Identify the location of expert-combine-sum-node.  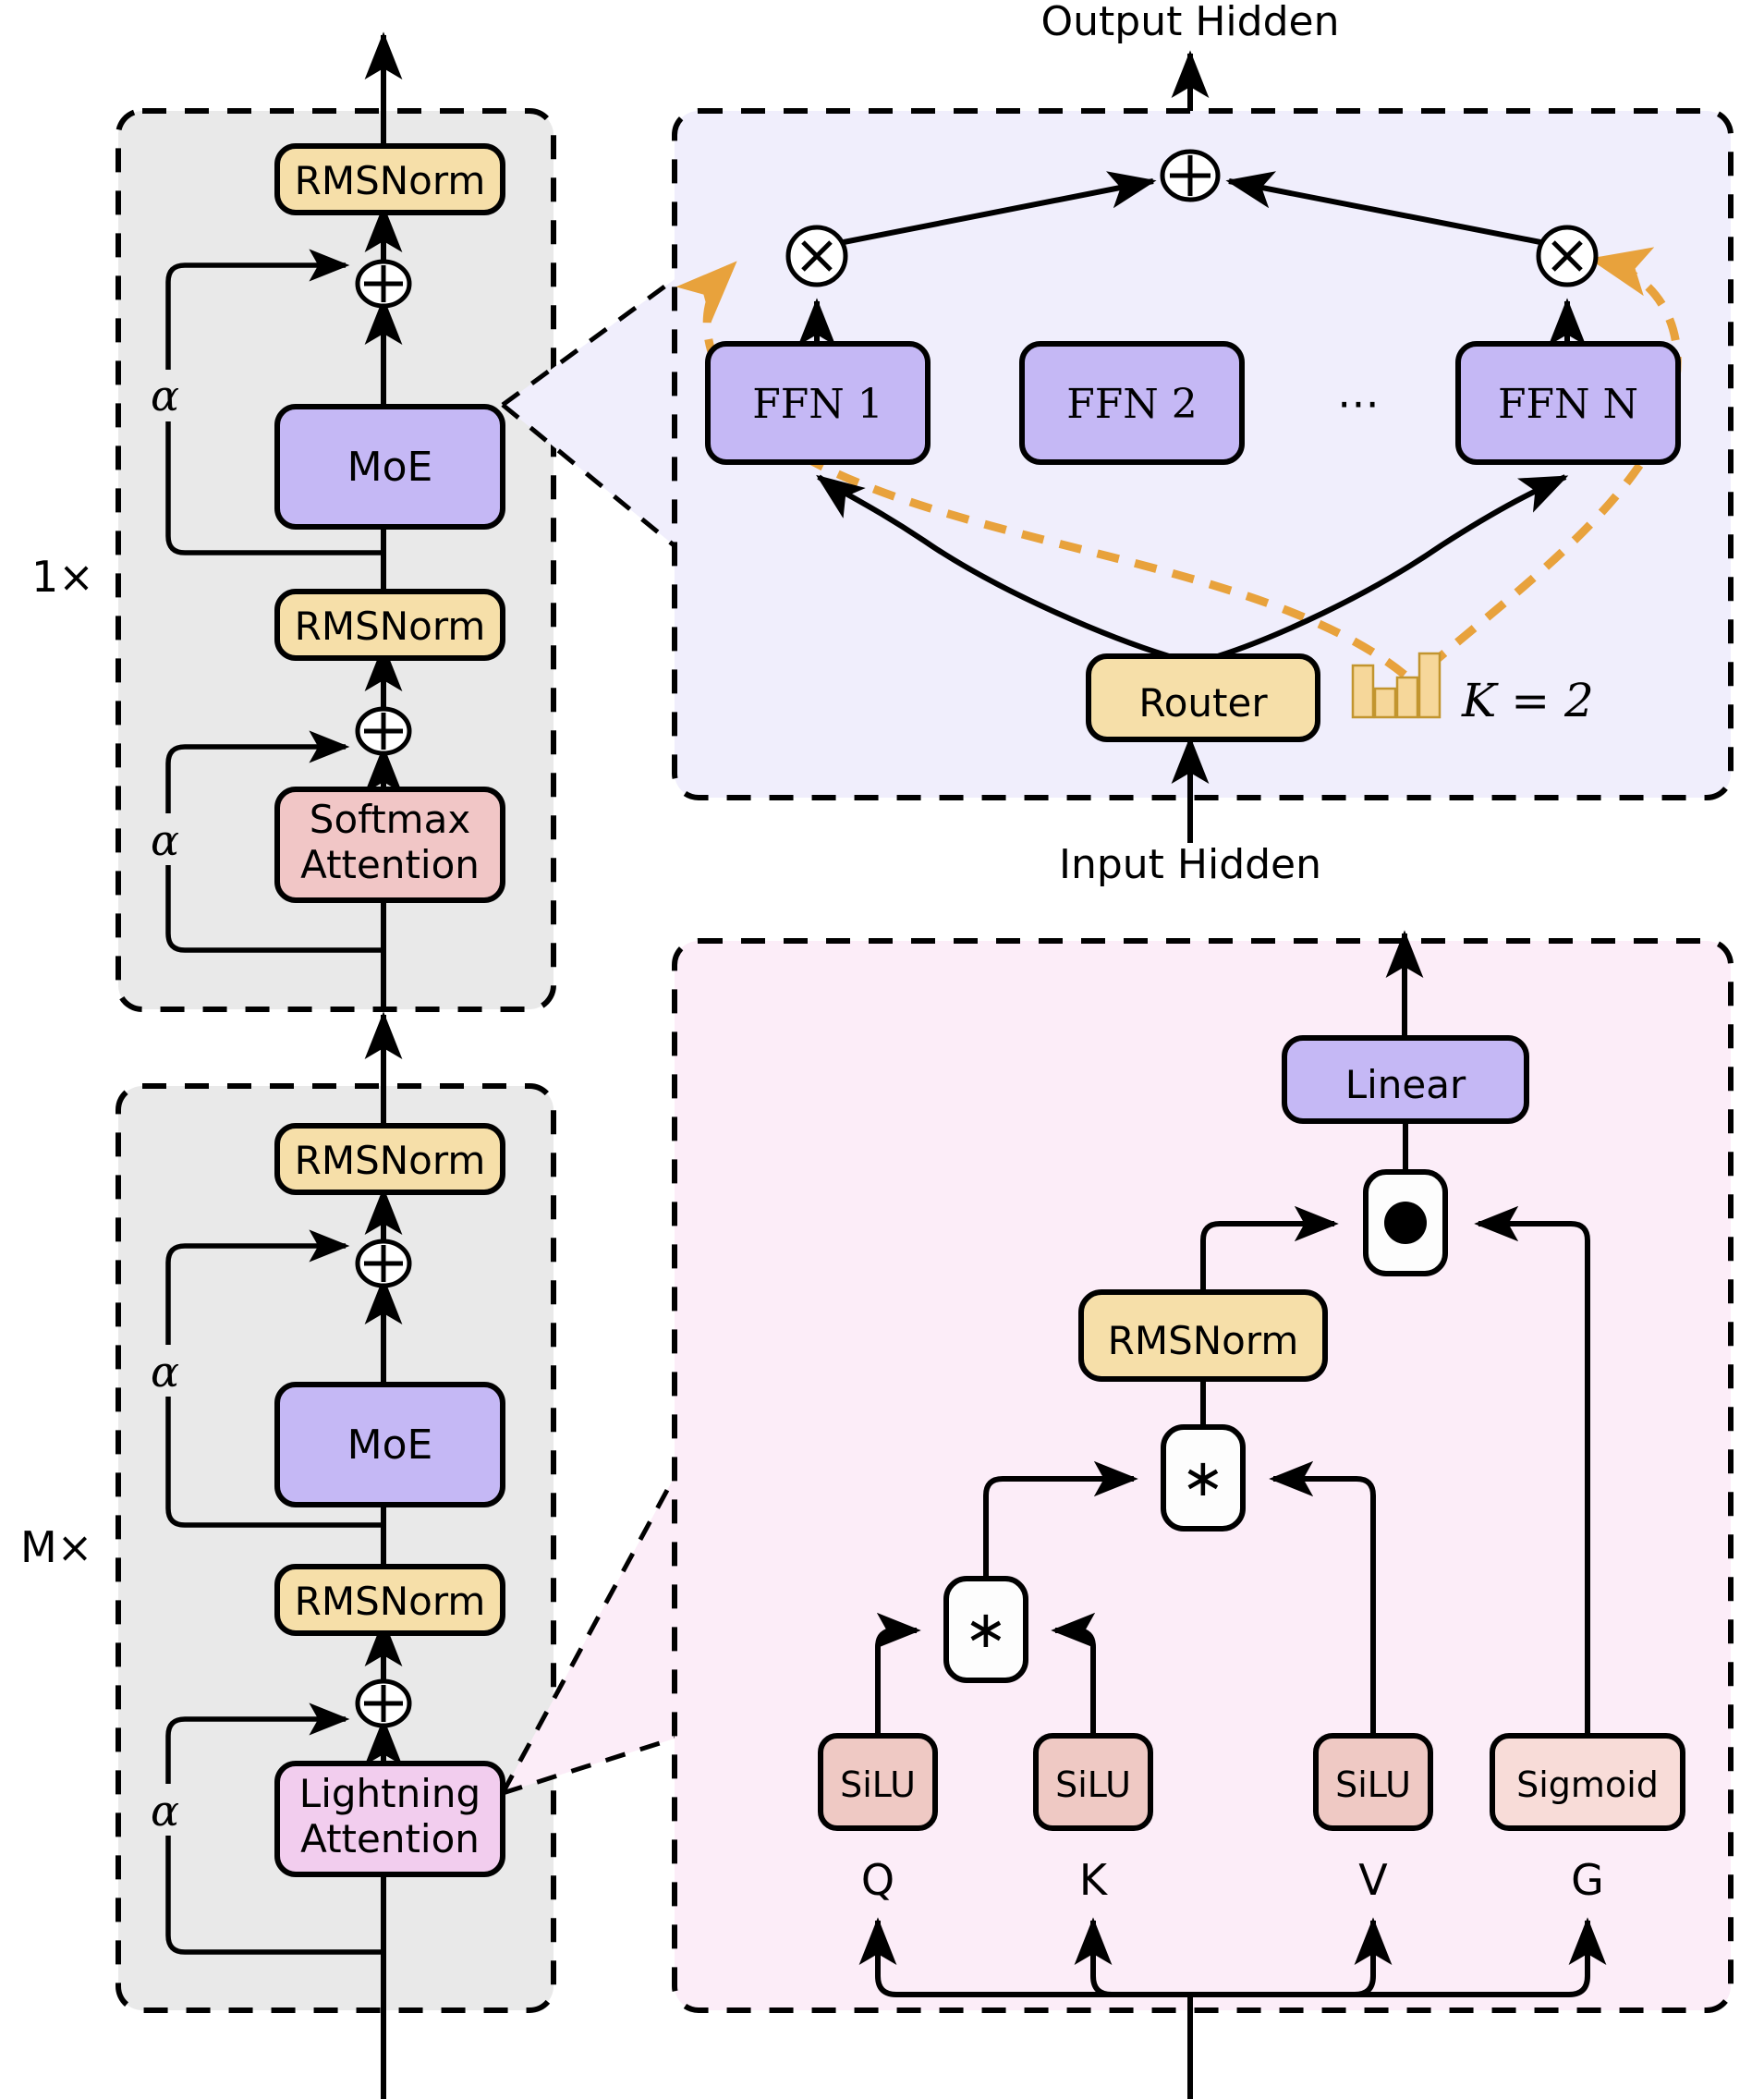
(1190, 175).